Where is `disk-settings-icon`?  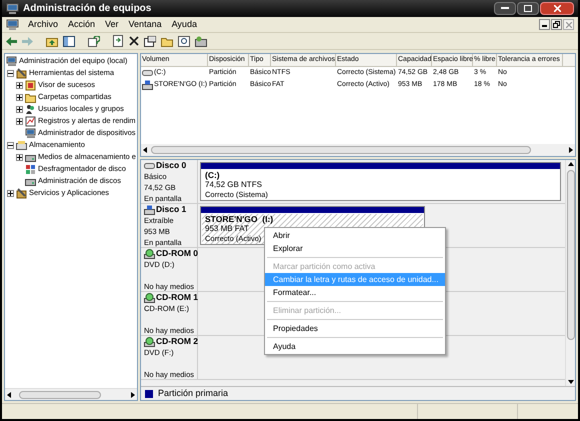
disk-settings-icon is located at coordinates (201, 41).